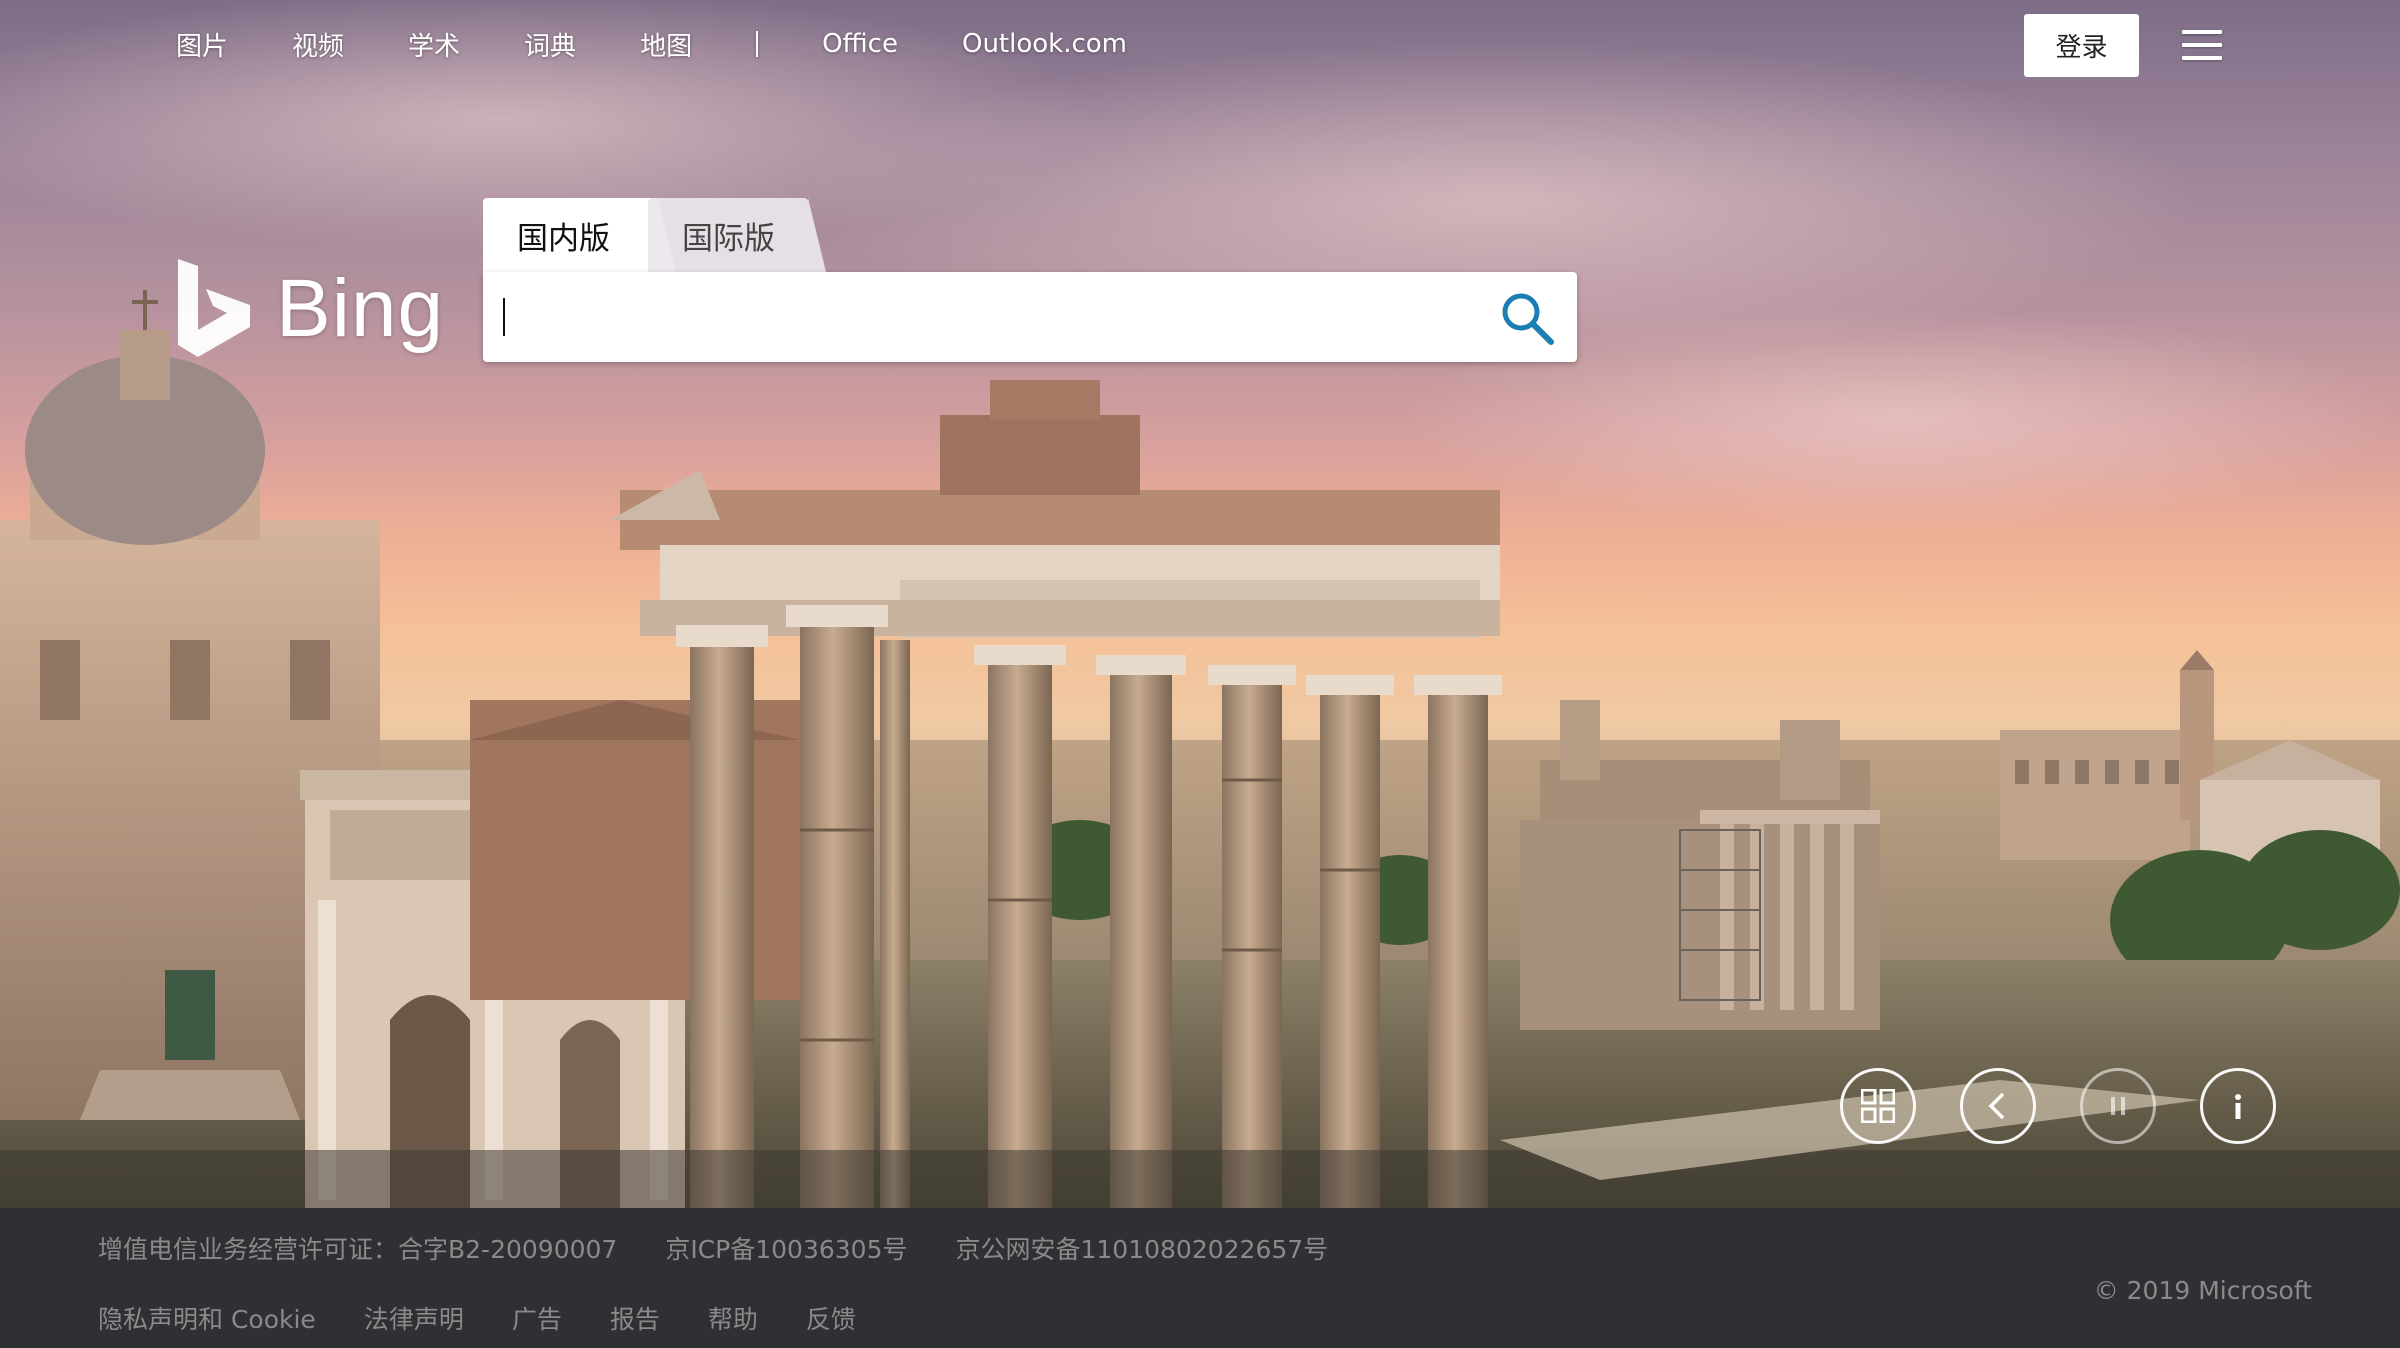 The width and height of the screenshot is (2400, 1348). I want to click on bing-logo-icon, so click(214, 308).